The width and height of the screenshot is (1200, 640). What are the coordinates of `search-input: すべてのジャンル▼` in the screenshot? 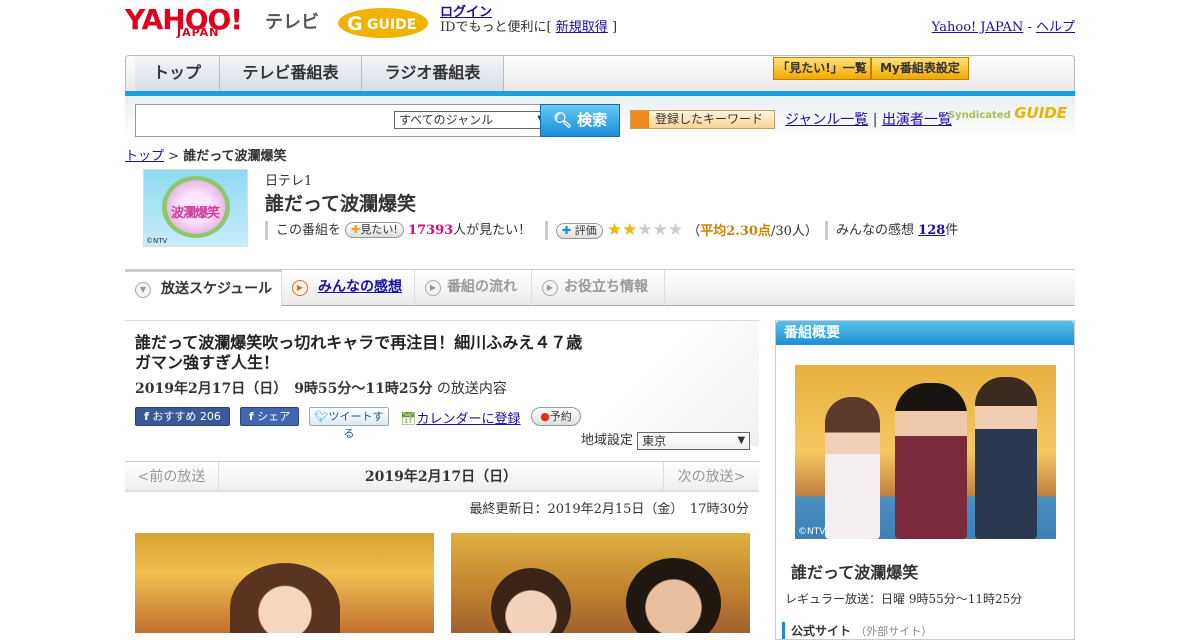 It's located at (342, 120).